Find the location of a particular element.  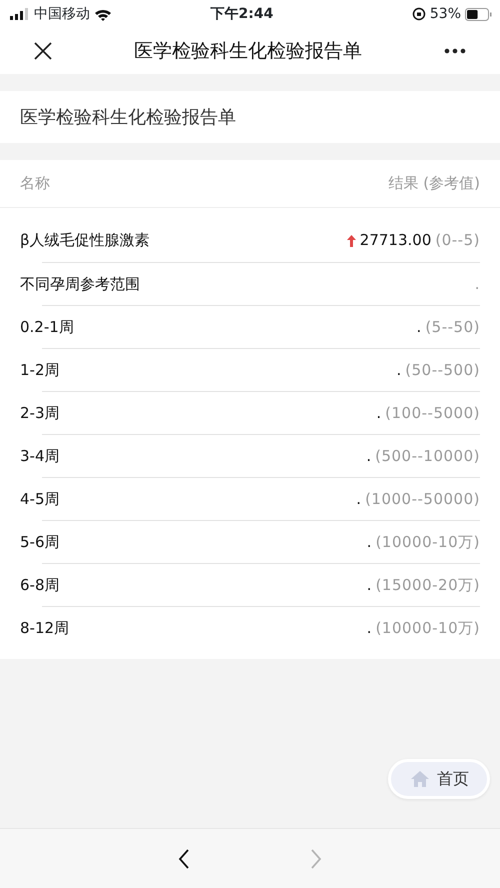

row-name: 2-3周 is located at coordinates (40, 413).